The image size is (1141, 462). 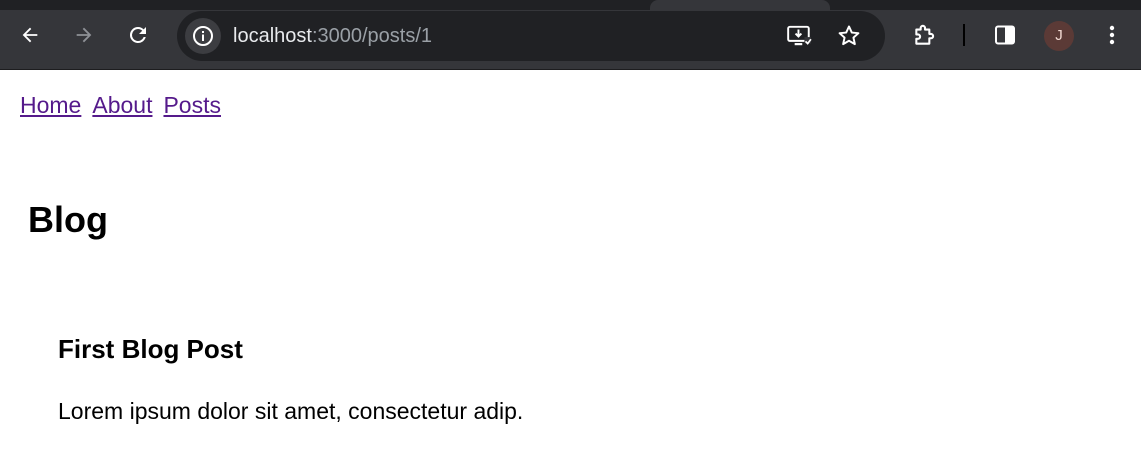 What do you see at coordinates (68, 219) in the screenshot?
I see `page-title: Blog` at bounding box center [68, 219].